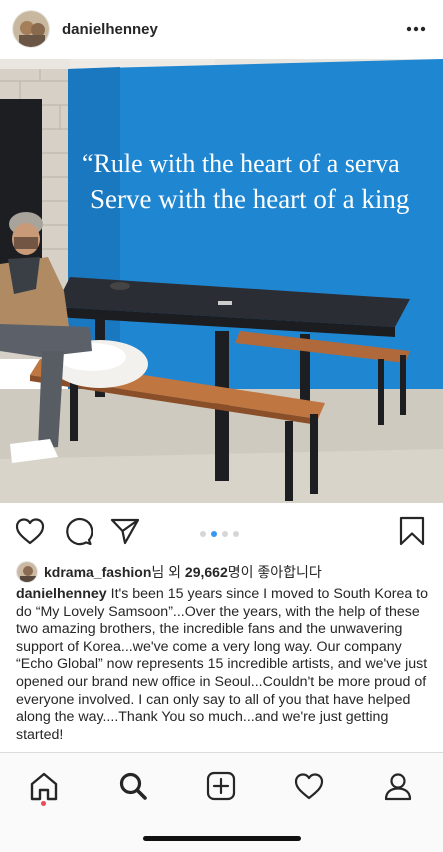  What do you see at coordinates (61, 594) in the screenshot?
I see `caption-username: danielhenney` at bounding box center [61, 594].